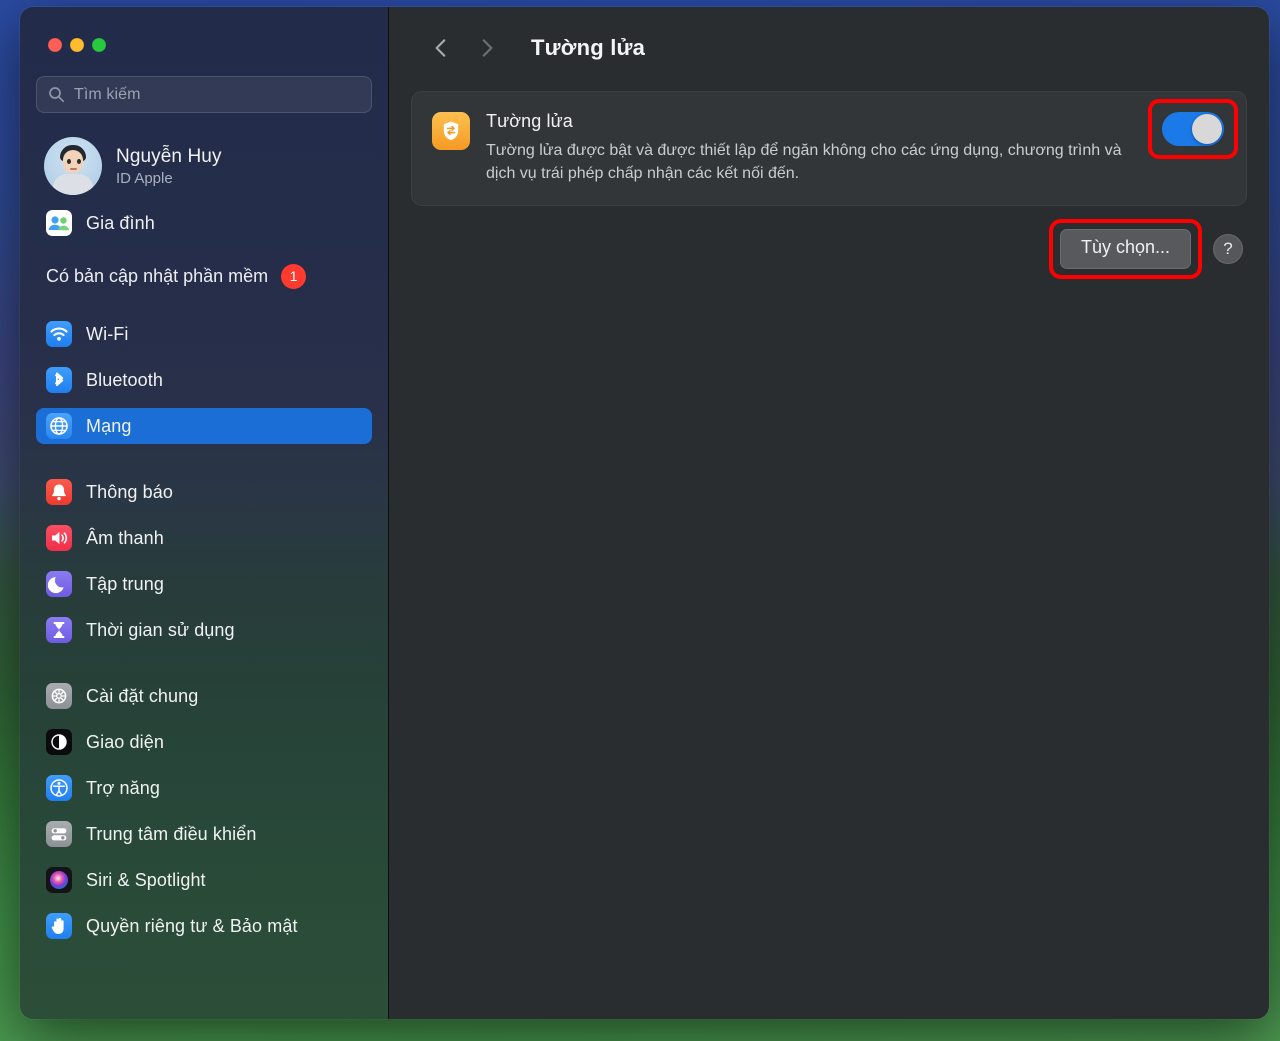  I want to click on apple-account-row: Nguyễn Huy ID Apple, so click(204, 166).